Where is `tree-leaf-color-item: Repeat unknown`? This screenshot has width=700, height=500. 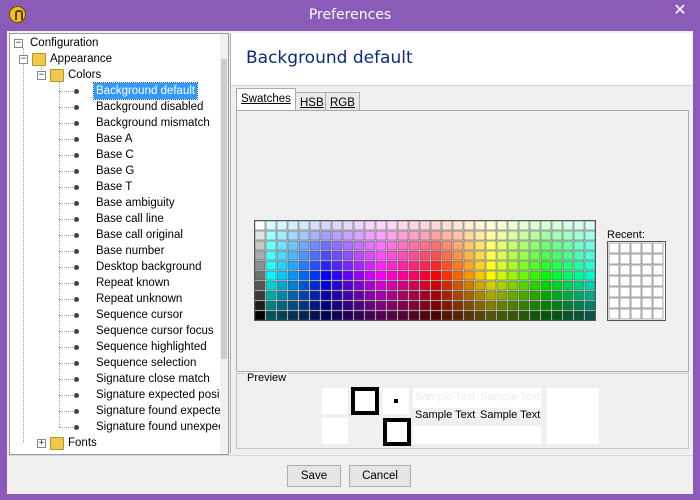 tree-leaf-color-item: Repeat unknown is located at coordinates (115, 299).